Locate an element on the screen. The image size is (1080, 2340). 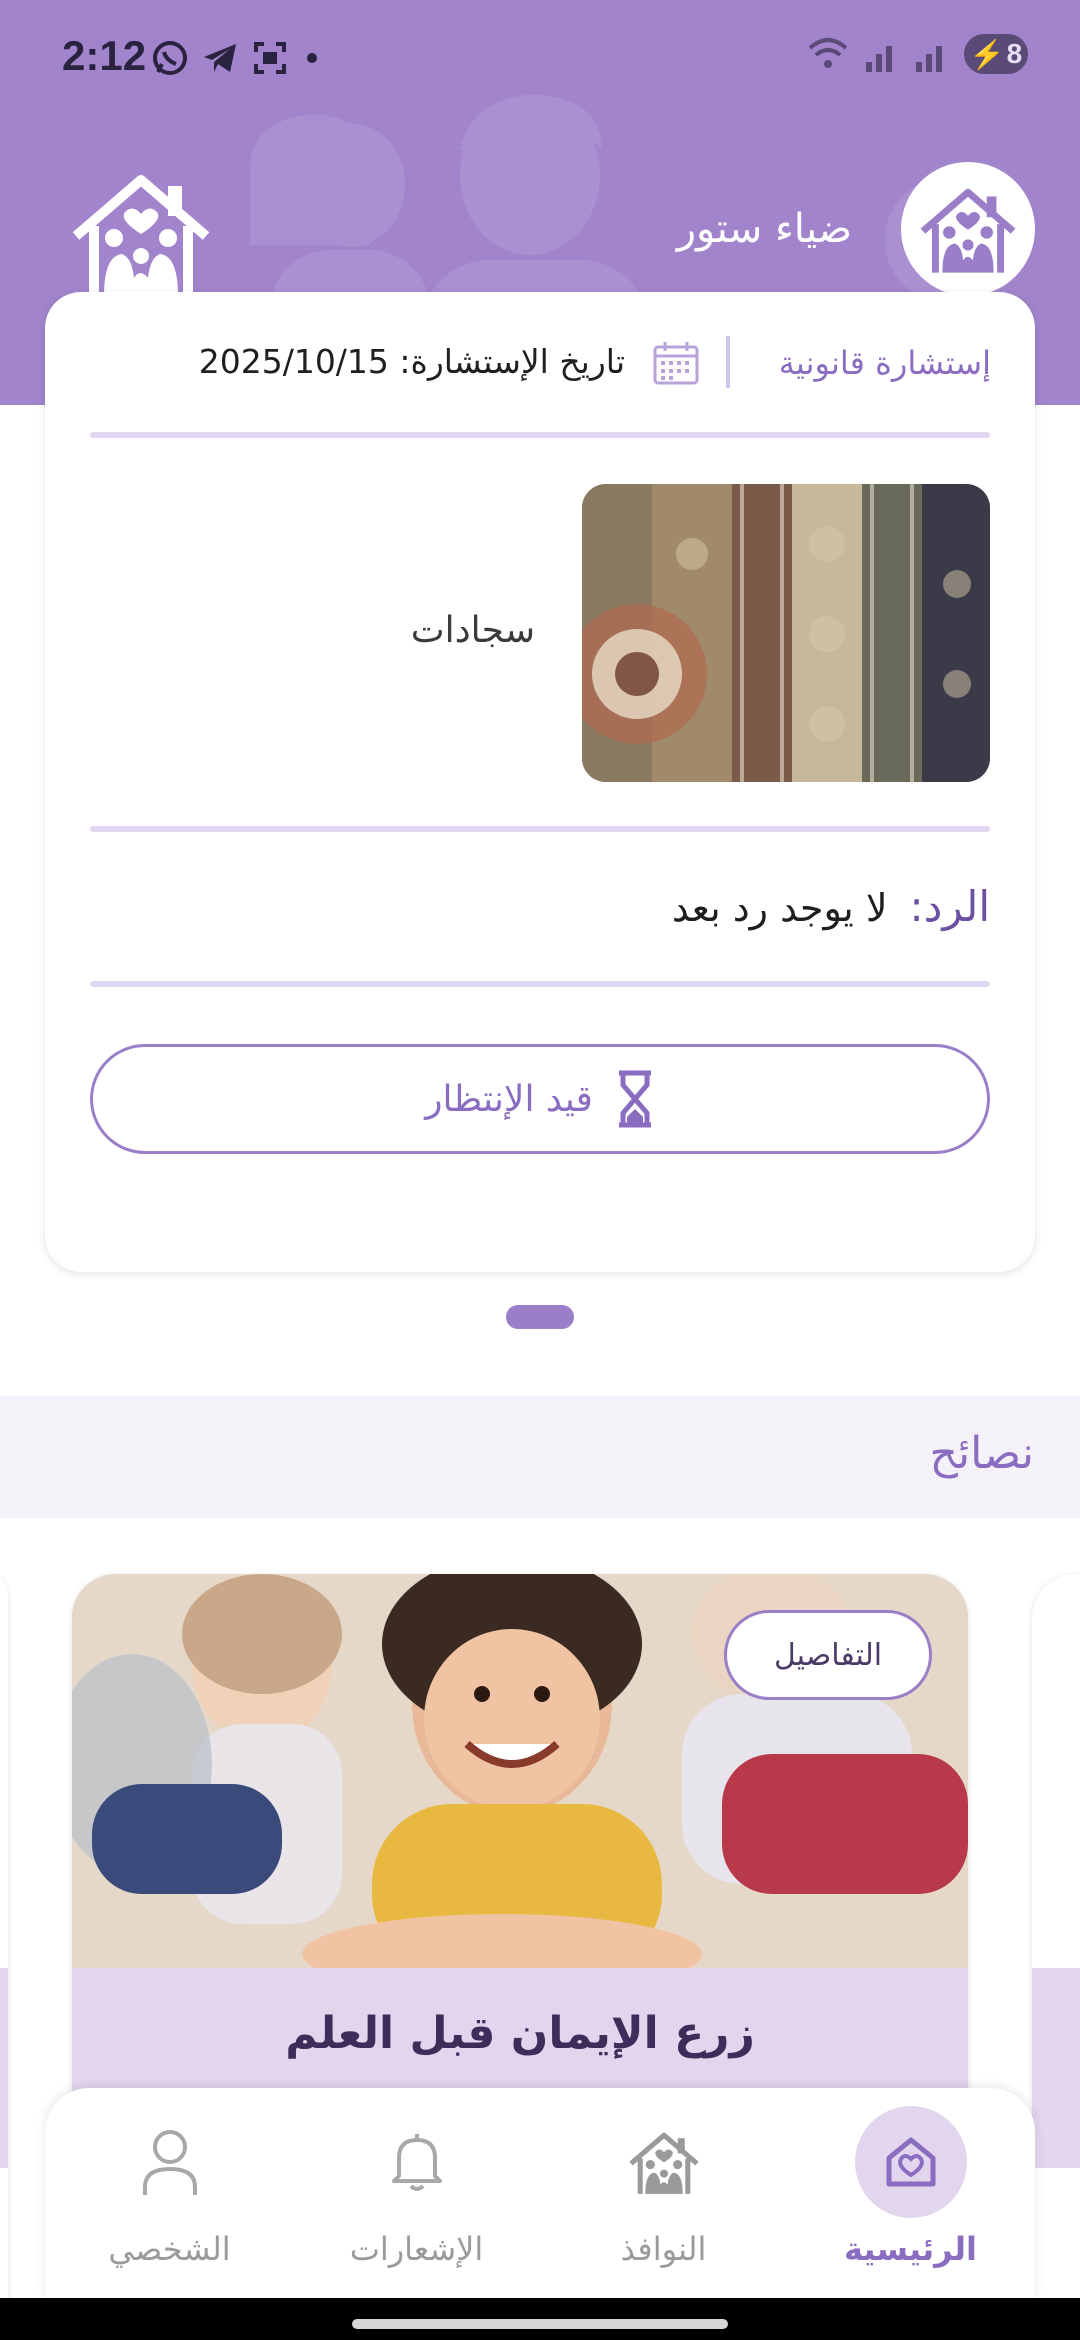
reply-text: لا يوجد رد بعد is located at coordinates (779, 908).